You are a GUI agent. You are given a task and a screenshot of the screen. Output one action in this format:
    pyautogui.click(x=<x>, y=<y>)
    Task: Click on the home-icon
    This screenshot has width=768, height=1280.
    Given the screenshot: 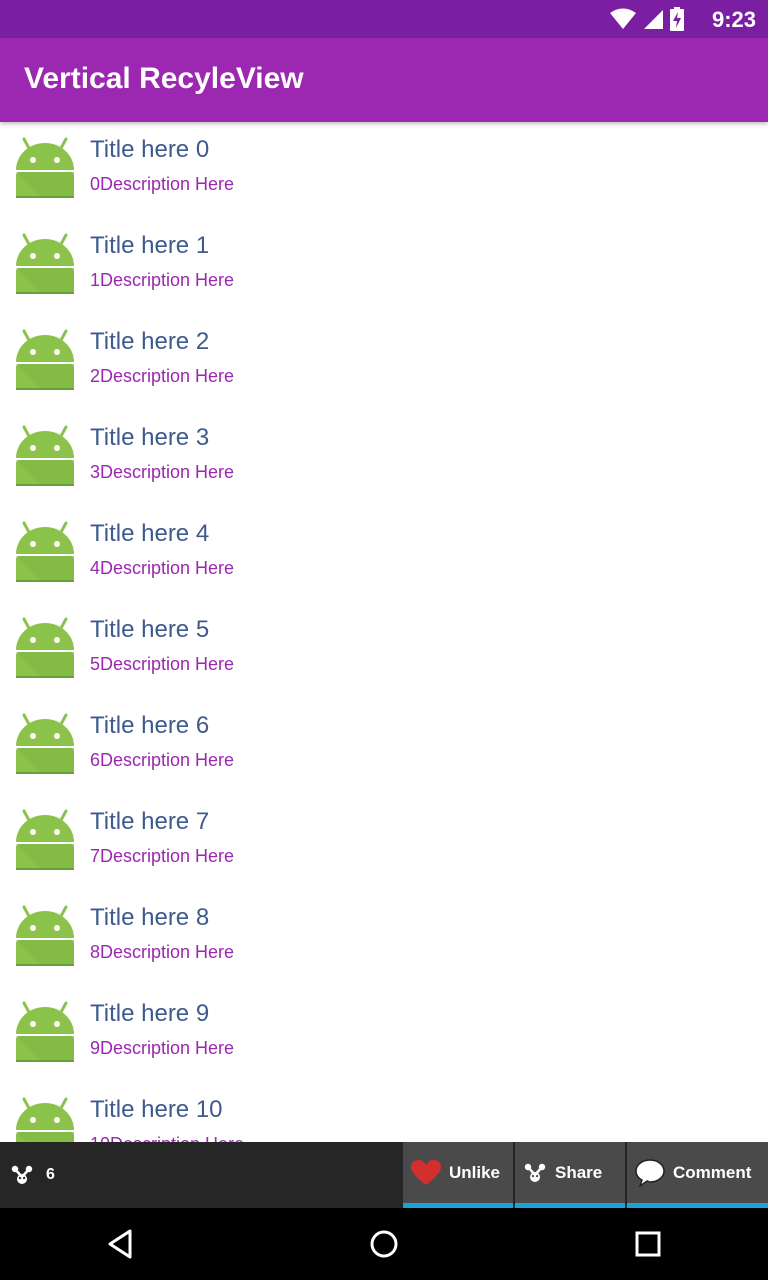 What is the action you would take?
    pyautogui.click(x=384, y=1244)
    